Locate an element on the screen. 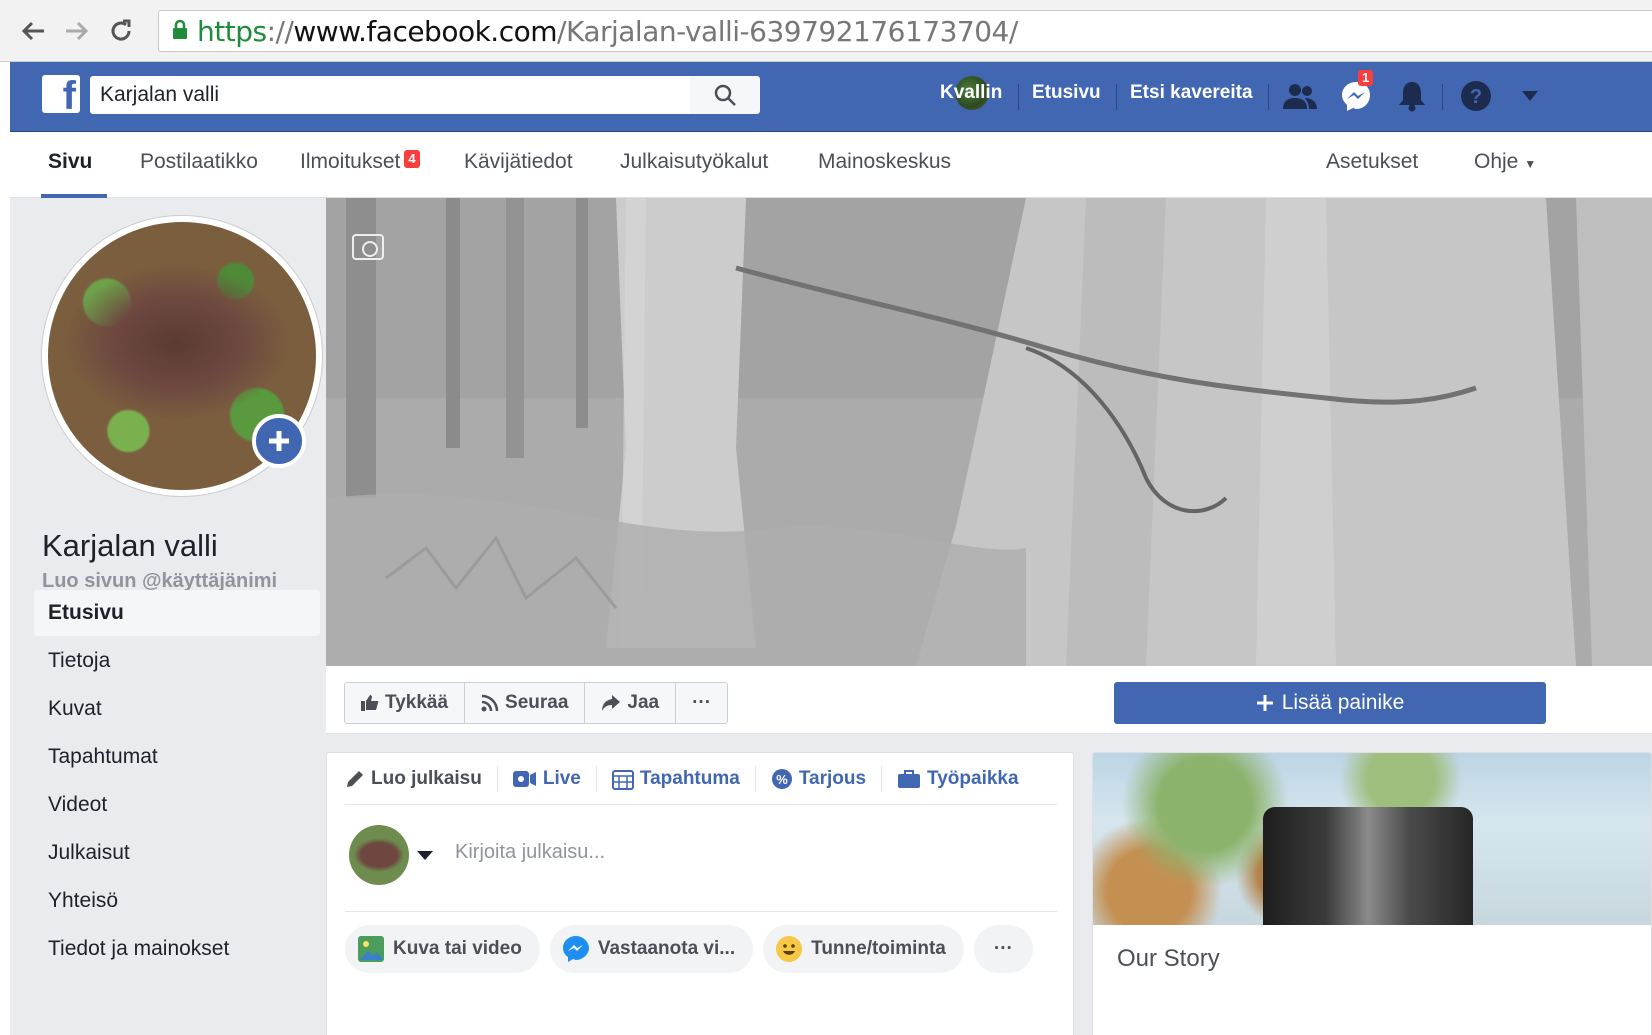 The image size is (1652, 1035). friend-requests-icon is located at coordinates (1300, 96).